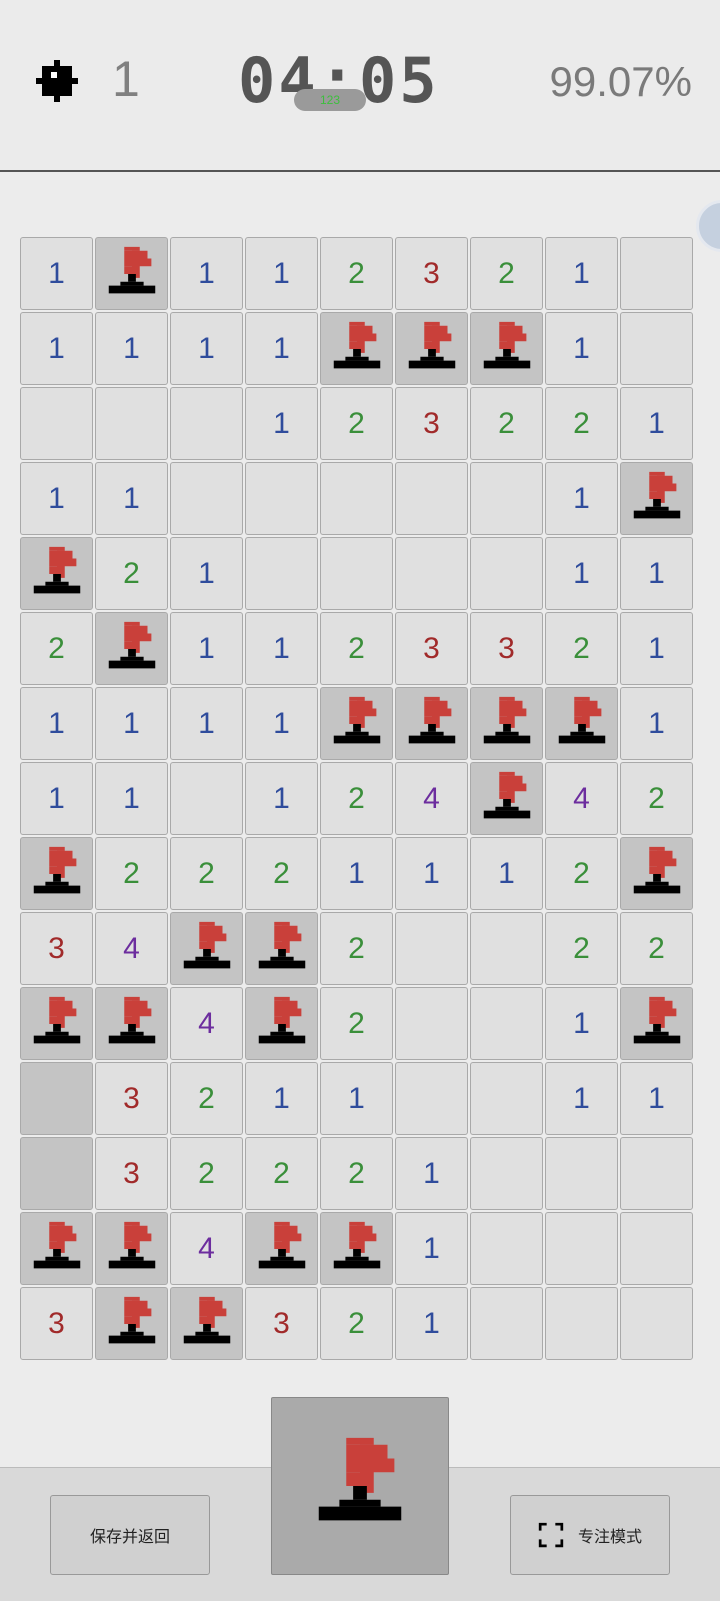 The height and width of the screenshot is (1601, 720). I want to click on timer-pill: 123, so click(330, 100).